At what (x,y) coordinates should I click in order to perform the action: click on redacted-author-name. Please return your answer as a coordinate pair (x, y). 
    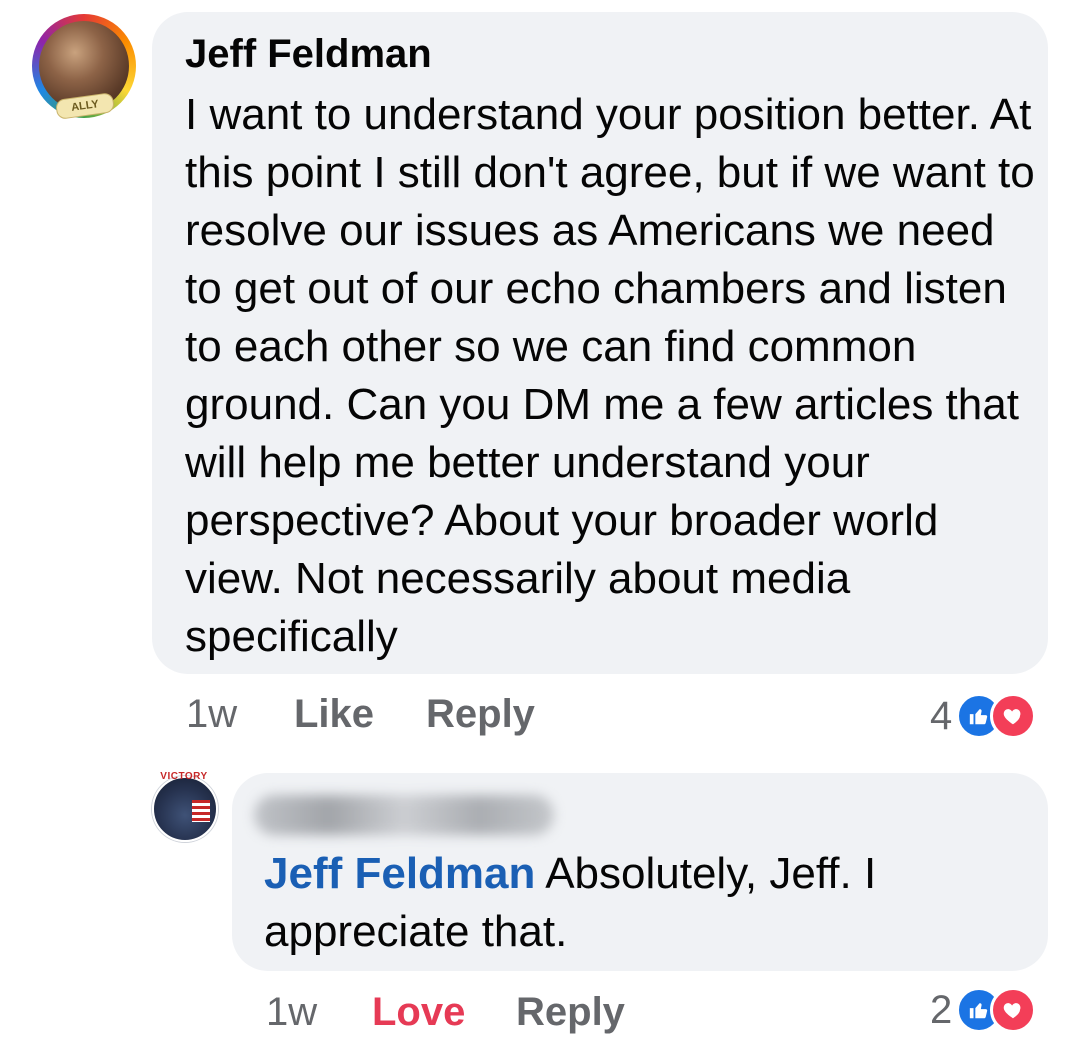
    Looking at the image, I should click on (404, 815).